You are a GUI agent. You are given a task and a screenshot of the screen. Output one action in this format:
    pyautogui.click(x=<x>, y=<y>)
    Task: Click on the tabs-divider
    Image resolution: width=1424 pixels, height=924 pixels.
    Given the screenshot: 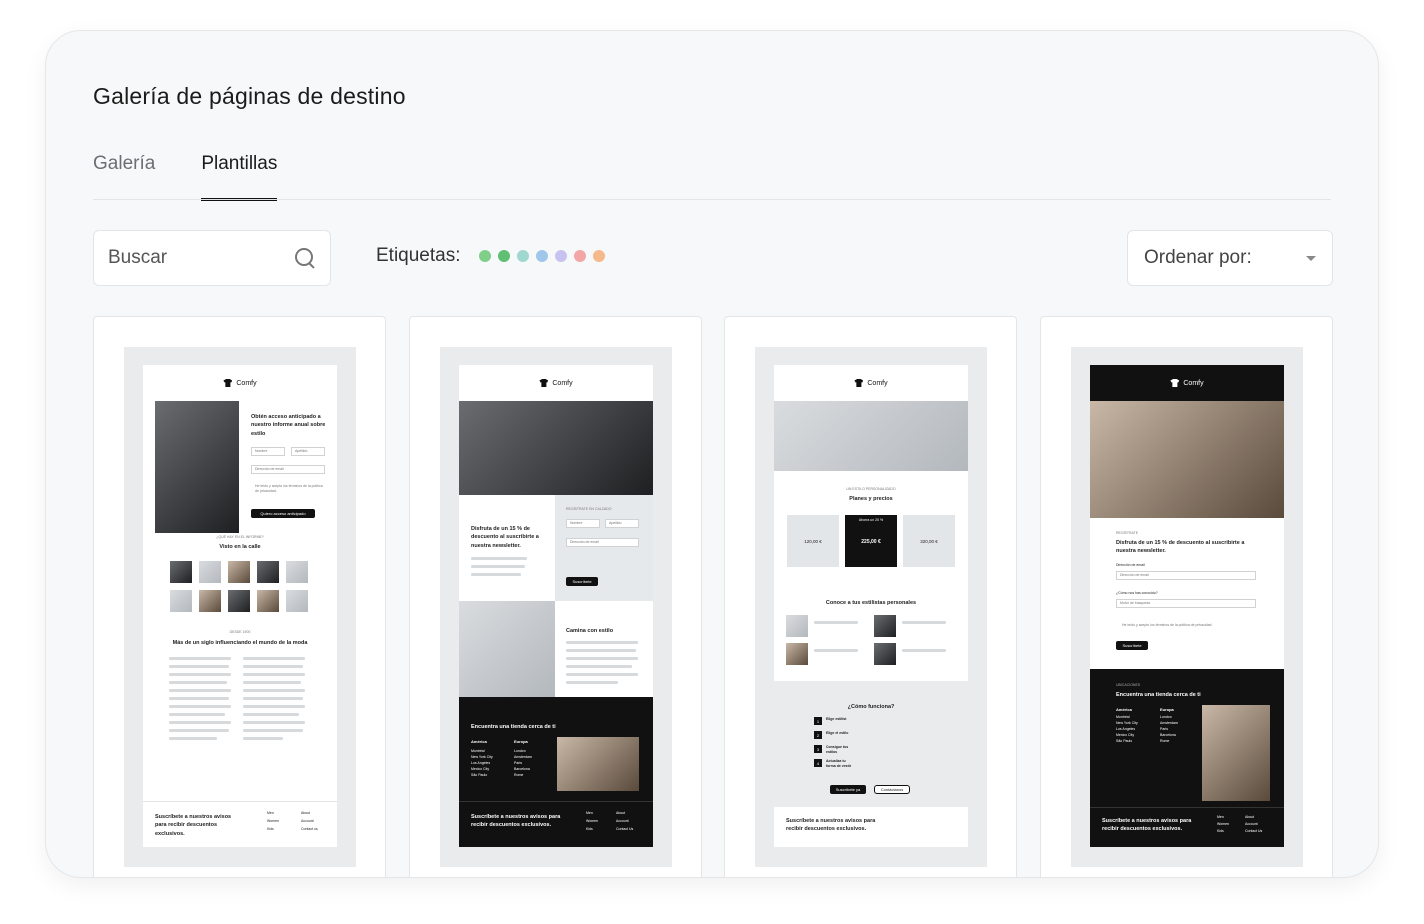 What is the action you would take?
    pyautogui.click(x=712, y=199)
    